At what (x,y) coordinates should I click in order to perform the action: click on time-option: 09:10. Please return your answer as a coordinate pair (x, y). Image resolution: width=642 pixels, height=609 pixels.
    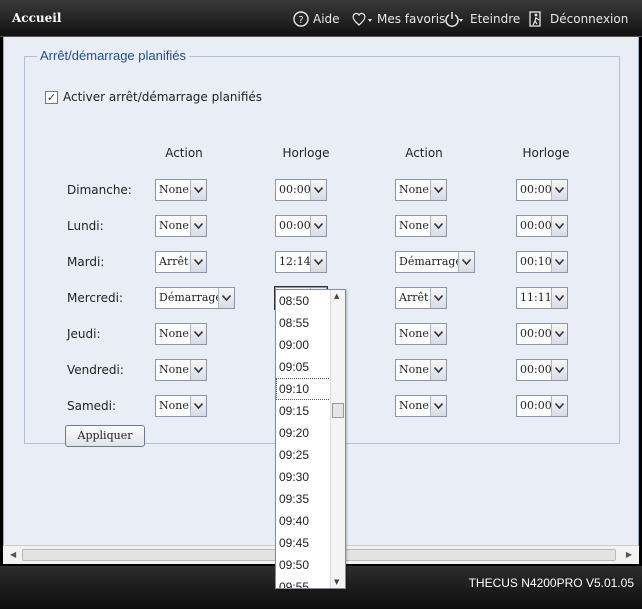
    Looking at the image, I should click on (303, 389).